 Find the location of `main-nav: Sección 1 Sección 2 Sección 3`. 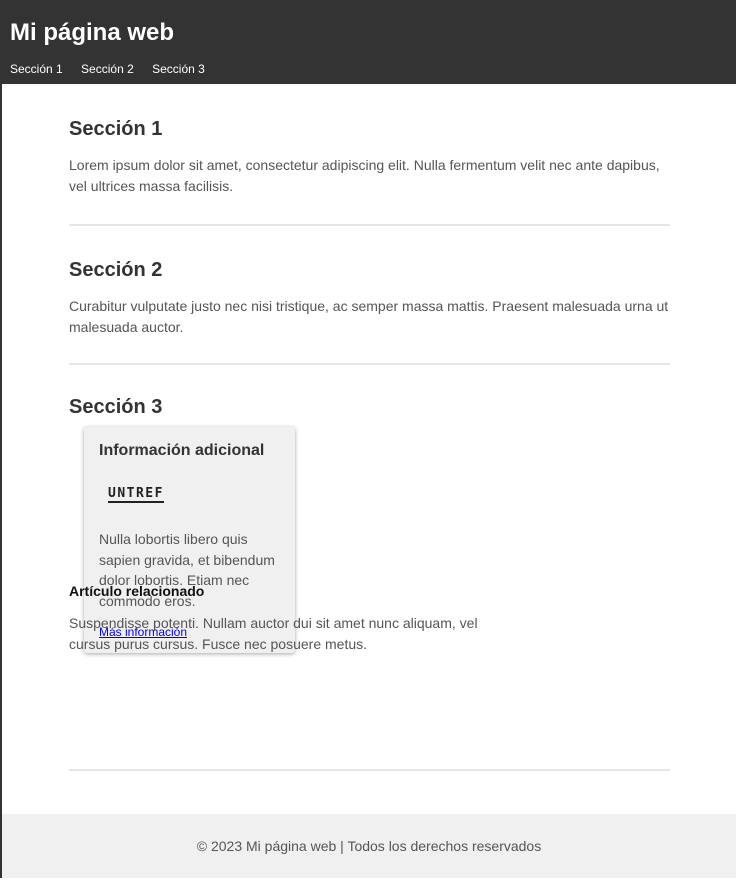

main-nav: Sección 1 Sección 2 Sección 3 is located at coordinates (115, 69).